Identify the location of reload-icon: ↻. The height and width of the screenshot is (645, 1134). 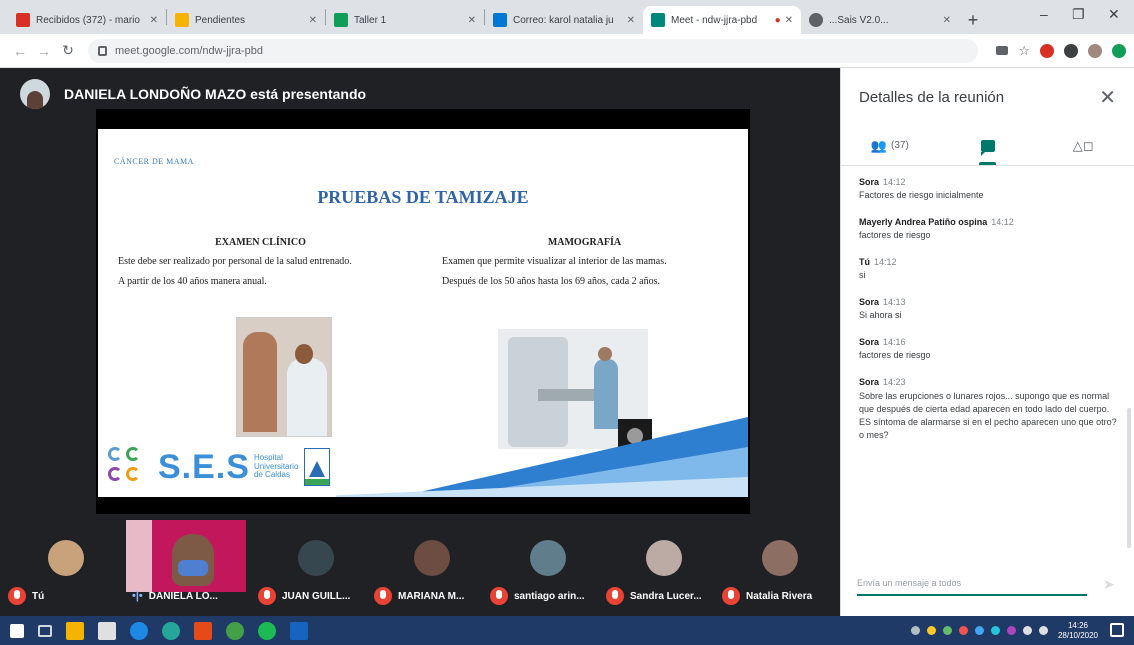
(68, 50).